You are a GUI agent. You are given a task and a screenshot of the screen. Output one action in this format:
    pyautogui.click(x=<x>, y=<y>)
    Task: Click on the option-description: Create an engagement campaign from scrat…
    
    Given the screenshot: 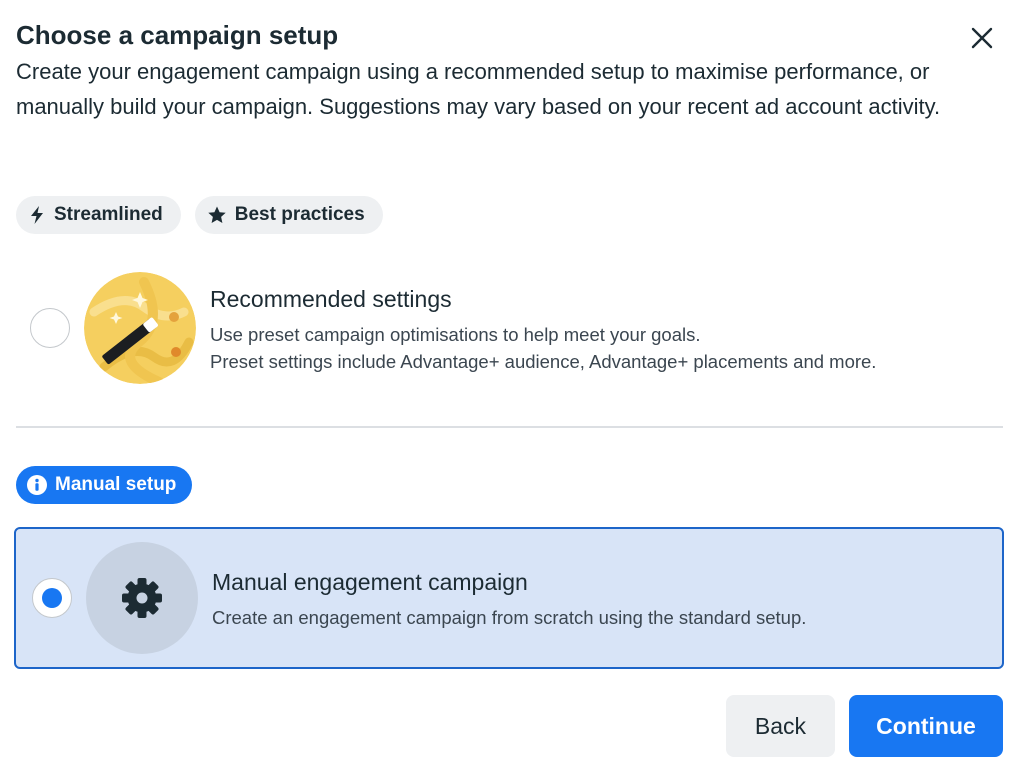 What is the action you would take?
    pyautogui.click(x=509, y=617)
    